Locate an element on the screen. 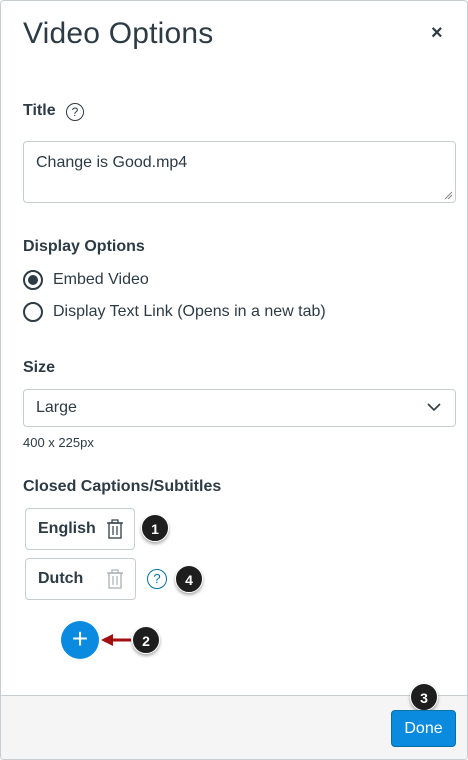 The width and height of the screenshot is (468, 760). caption-chip-english: English is located at coordinates (80, 529).